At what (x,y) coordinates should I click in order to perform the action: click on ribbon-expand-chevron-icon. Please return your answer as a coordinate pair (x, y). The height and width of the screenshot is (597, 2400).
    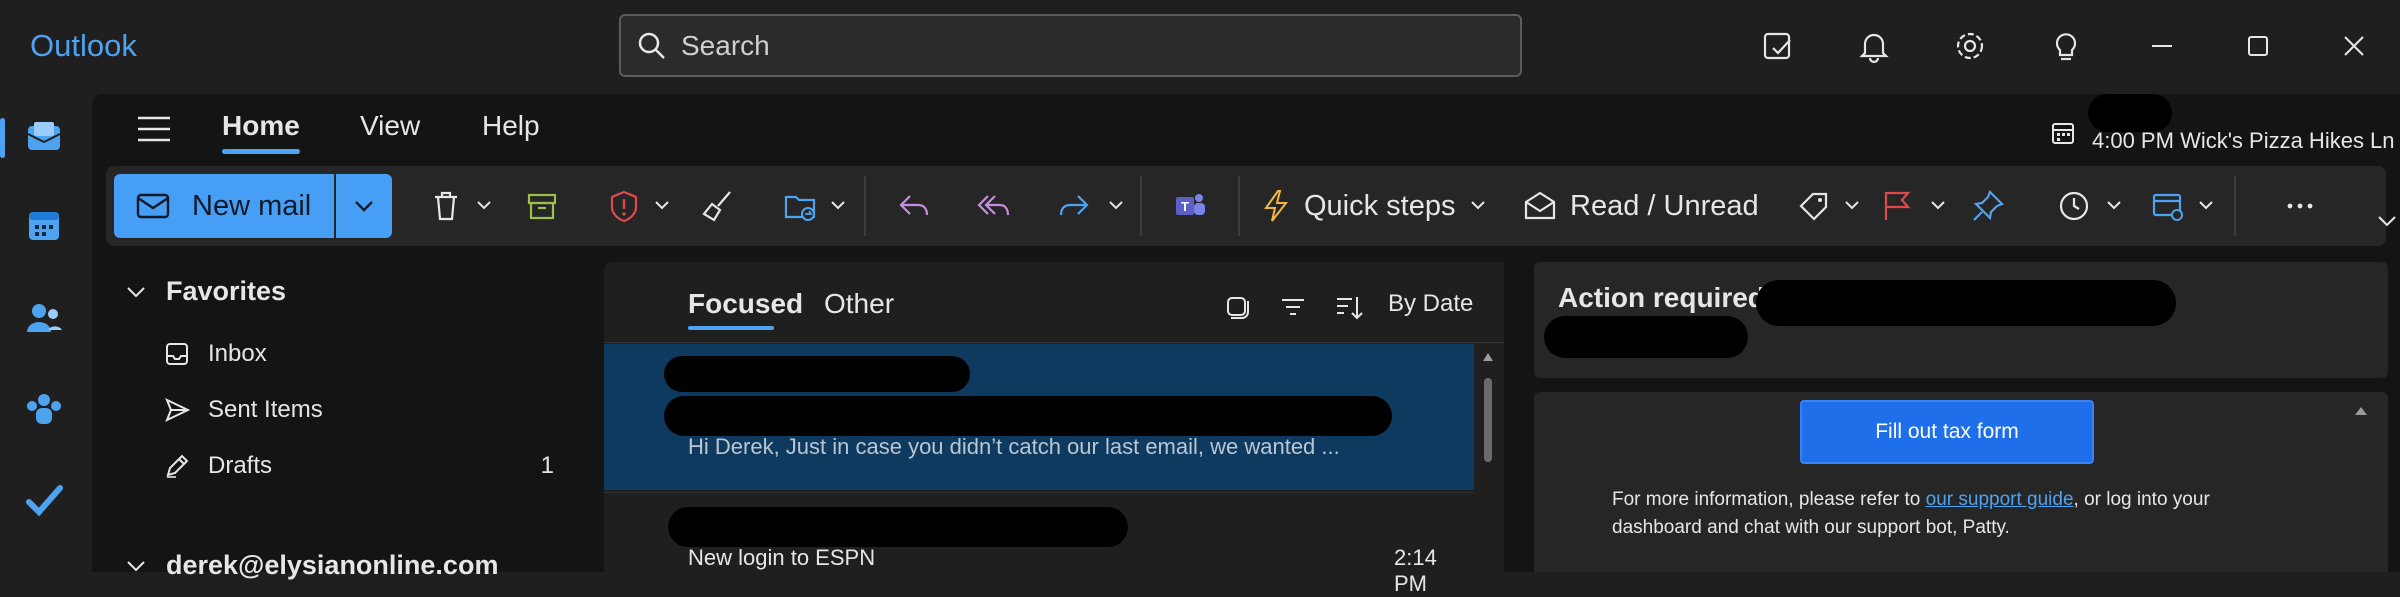
    Looking at the image, I should click on (2387, 221).